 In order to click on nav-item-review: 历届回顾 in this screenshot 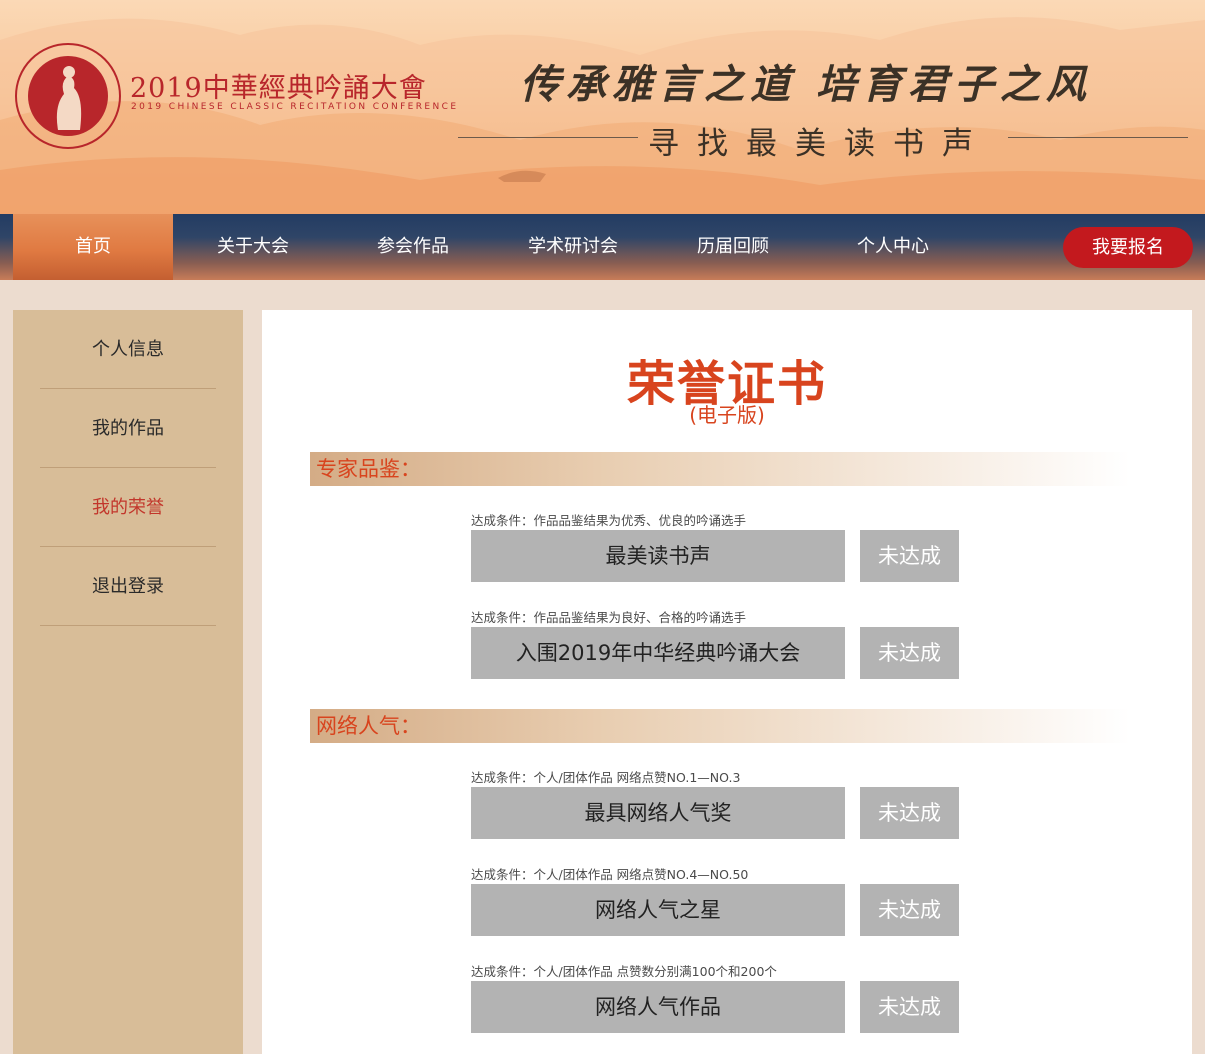, I will do `click(733, 247)`.